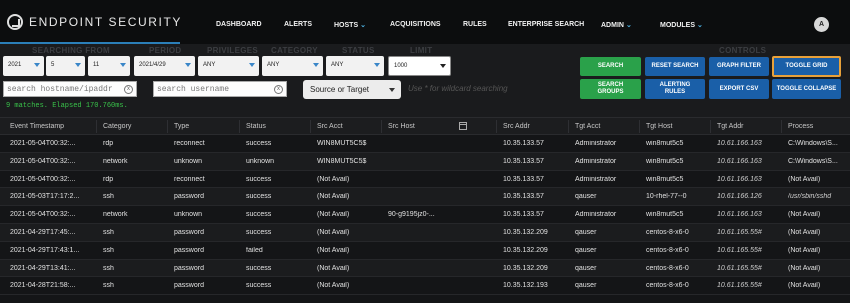  What do you see at coordinates (739, 66) in the screenshot?
I see `graph-filter-button: GRAPH FILTER` at bounding box center [739, 66].